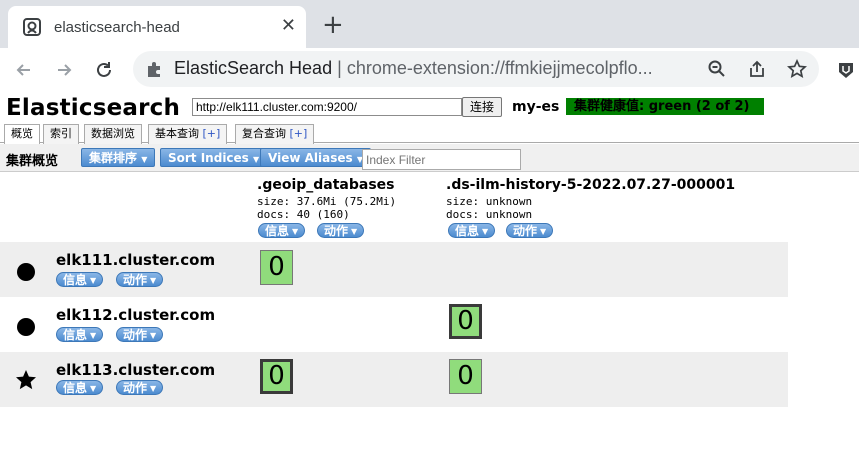 This screenshot has height=452, width=859. What do you see at coordinates (303, 214) in the screenshot?
I see `index-docs: docs: 40 (160)` at bounding box center [303, 214].